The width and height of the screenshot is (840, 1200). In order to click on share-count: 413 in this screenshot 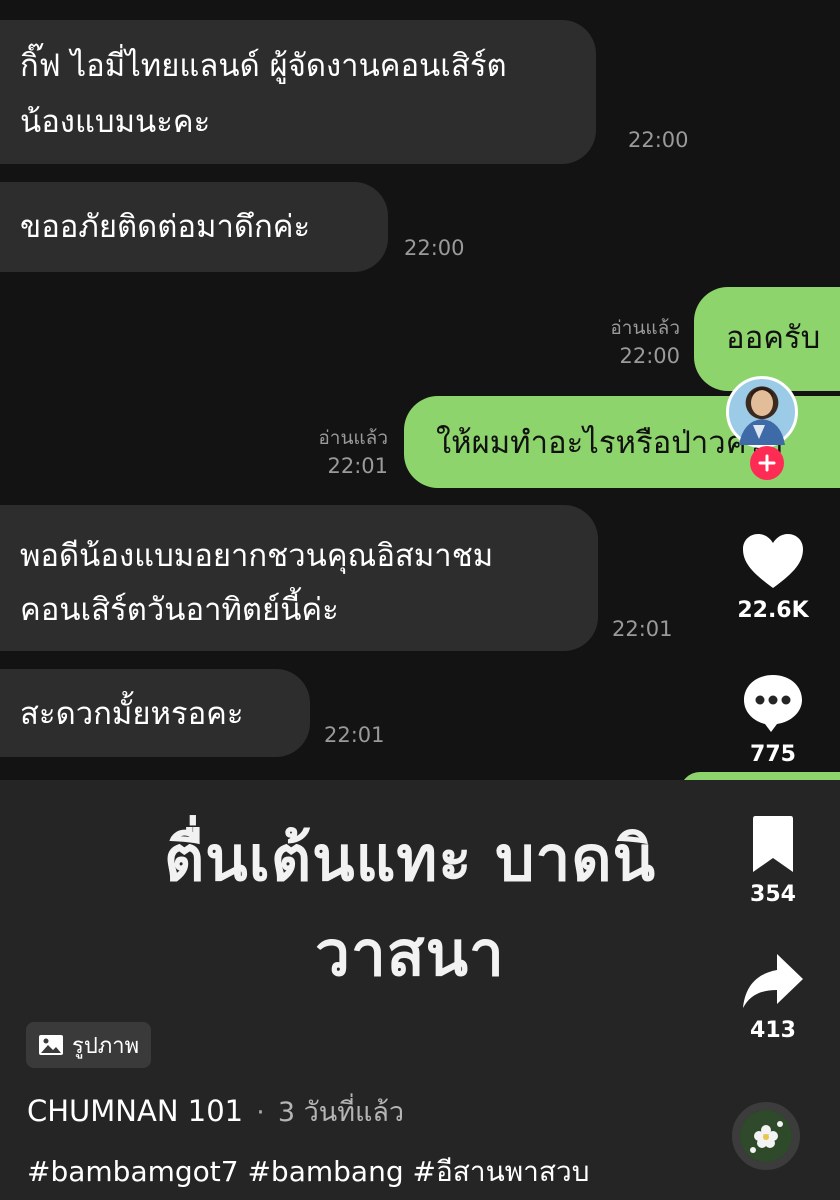, I will do `click(773, 1030)`.